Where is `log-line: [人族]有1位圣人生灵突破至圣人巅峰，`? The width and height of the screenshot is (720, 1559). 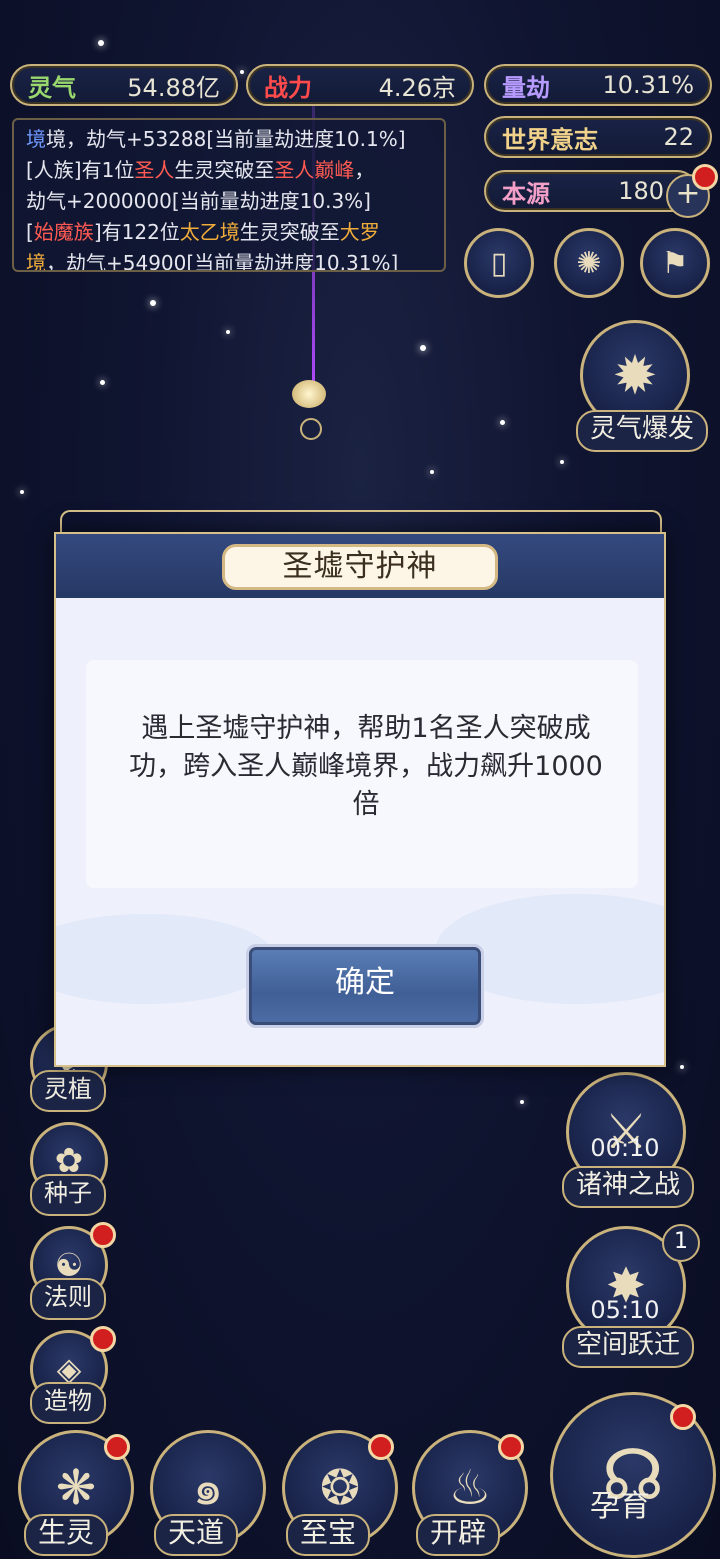 log-line: [人族]有1位圣人生灵突破至圣人巅峰， is located at coordinates (200, 170).